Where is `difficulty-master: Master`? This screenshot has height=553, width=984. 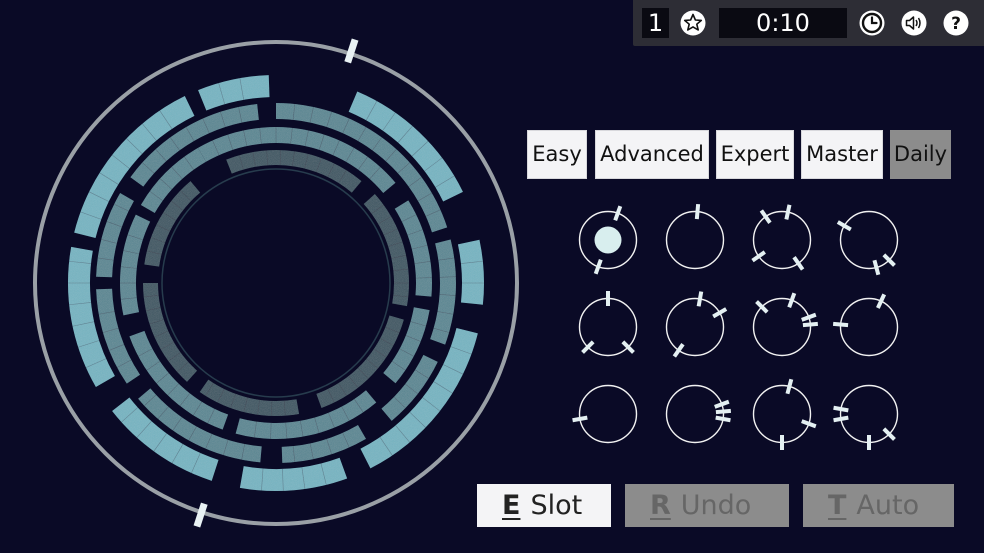
difficulty-master: Master is located at coordinates (842, 154).